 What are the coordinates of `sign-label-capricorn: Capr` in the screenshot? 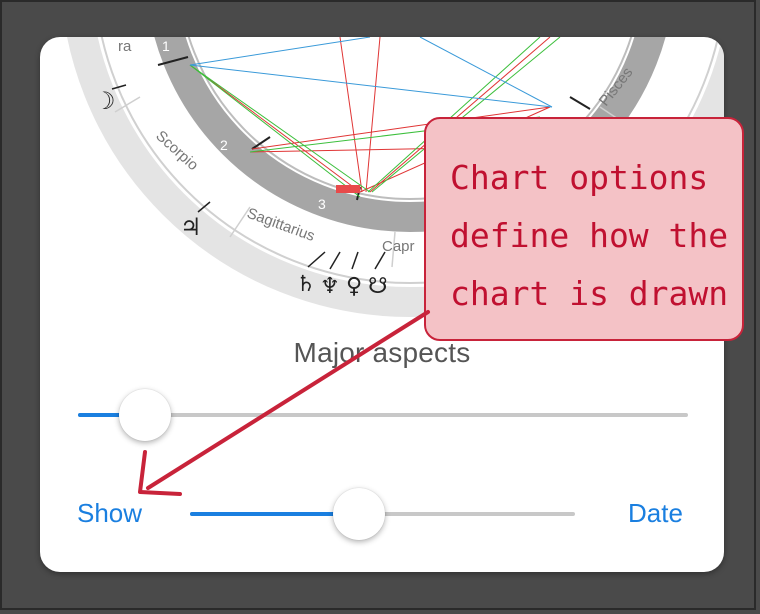 It's located at (398, 246).